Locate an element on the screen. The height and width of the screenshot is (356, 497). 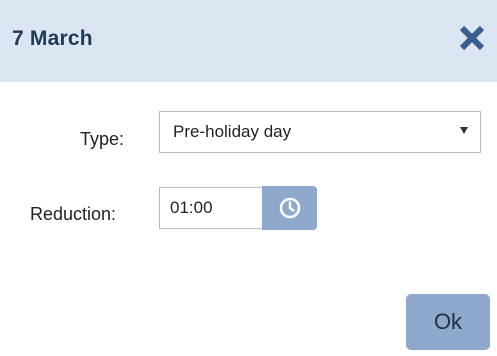
close-icon is located at coordinates (472, 38).